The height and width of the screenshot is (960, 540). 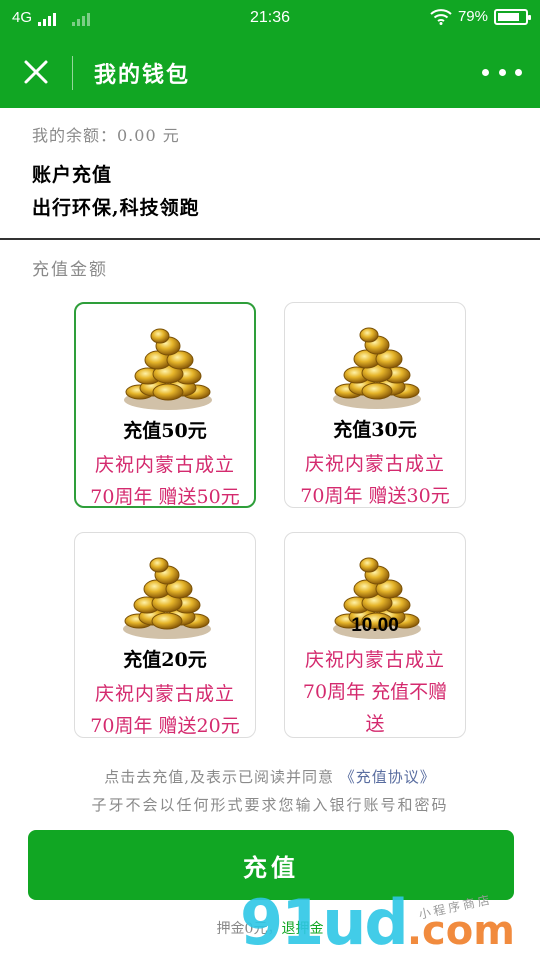 What do you see at coordinates (441, 16) in the screenshot?
I see `wifi-icon` at bounding box center [441, 16].